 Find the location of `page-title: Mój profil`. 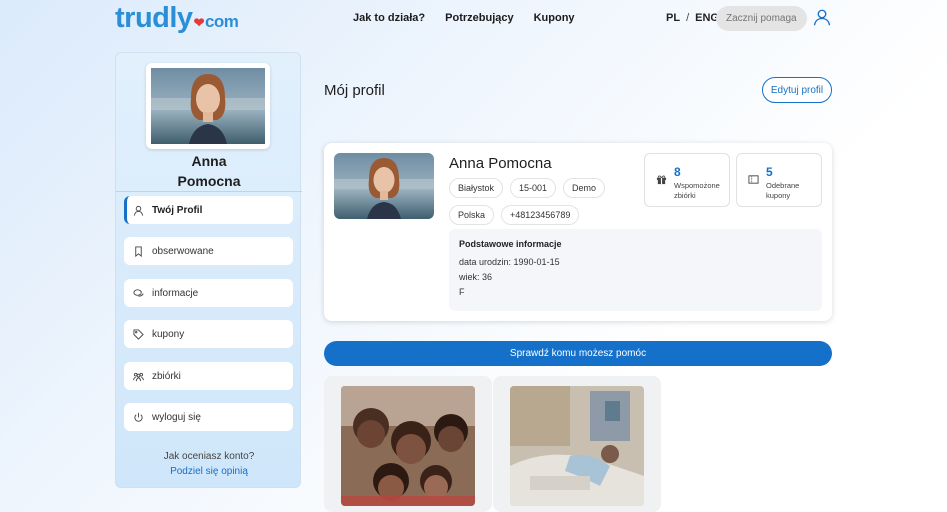

page-title: Mój profil is located at coordinates (354, 90).